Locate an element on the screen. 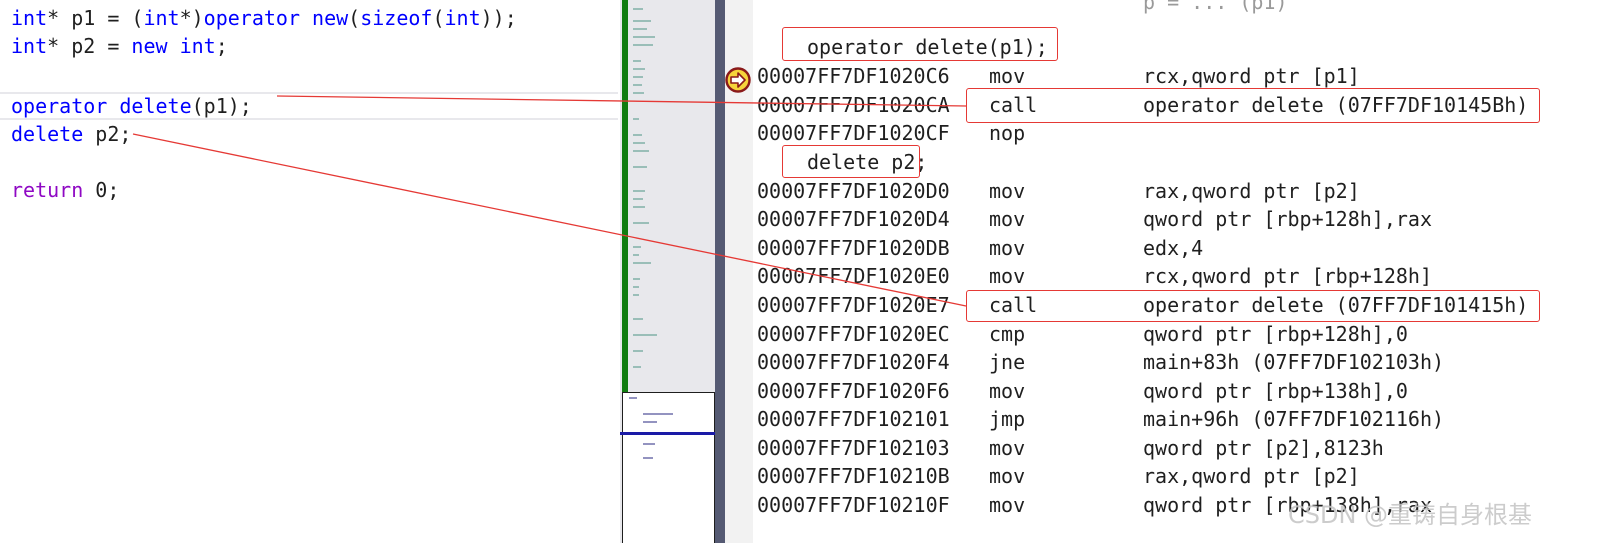  code-token: (p1); is located at coordinates (221, 106).